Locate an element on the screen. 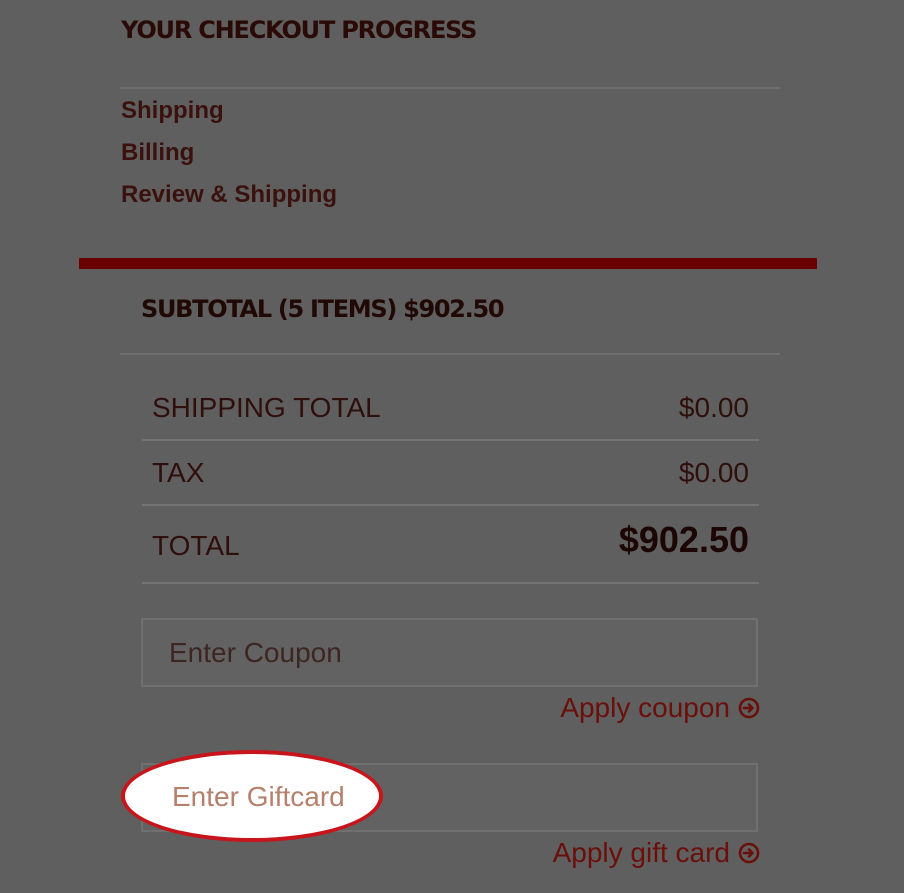 The image size is (904, 893). shipping-total-label: SHIPPING TOTAL is located at coordinates (266, 407).